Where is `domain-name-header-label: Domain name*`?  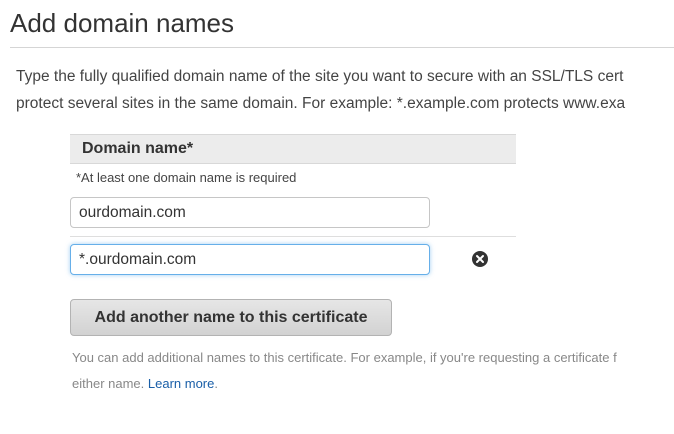 domain-name-header-label: Domain name* is located at coordinates (138, 148).